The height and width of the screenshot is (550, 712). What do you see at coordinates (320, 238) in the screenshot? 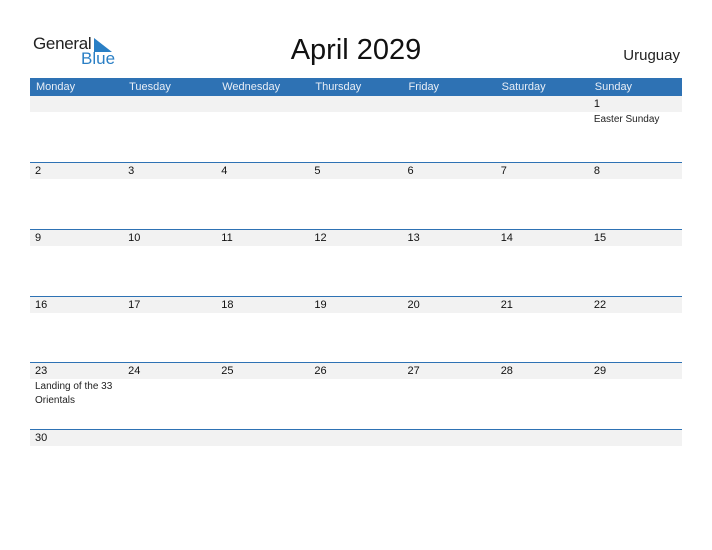
I see `day-number: 12` at bounding box center [320, 238].